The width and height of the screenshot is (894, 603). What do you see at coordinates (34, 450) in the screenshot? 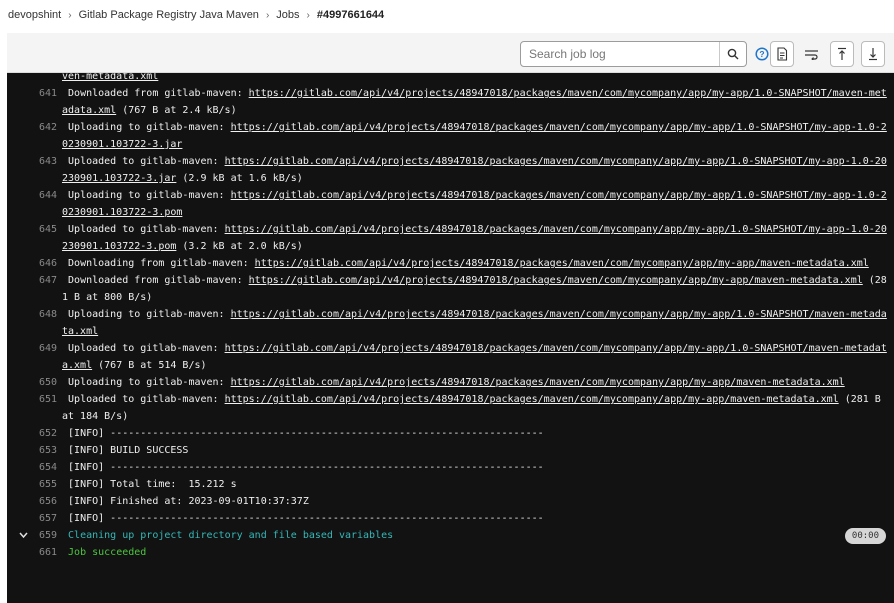
I see `line-number: 653` at bounding box center [34, 450].